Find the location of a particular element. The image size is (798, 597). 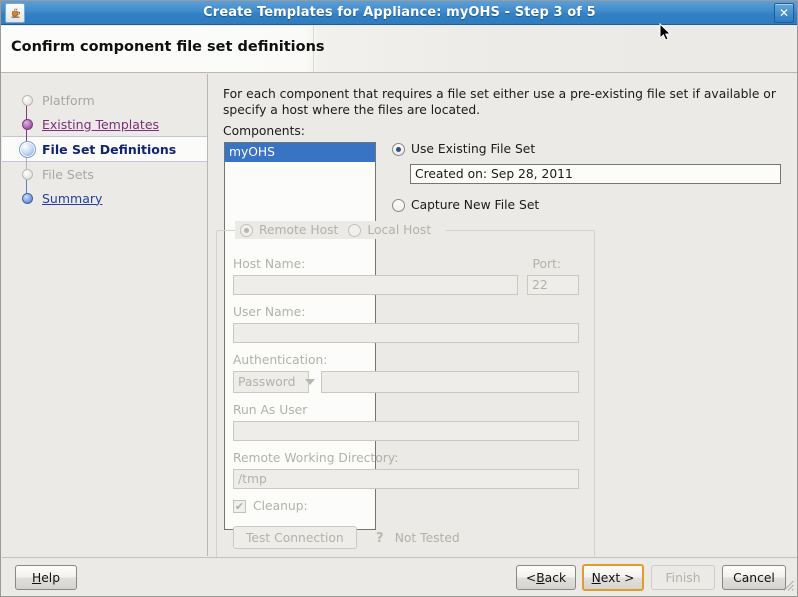

sidebar-item-file-set-definitions: File Set Definitions is located at coordinates (104, 149).